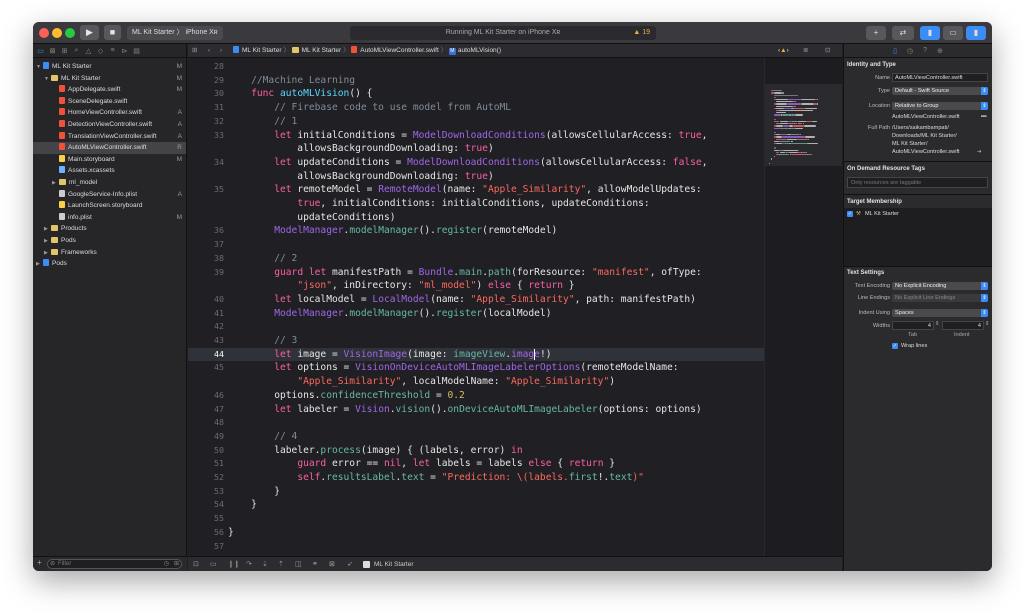 This screenshot has width=1024, height=613. I want to click on run-button: ▶, so click(89, 32).